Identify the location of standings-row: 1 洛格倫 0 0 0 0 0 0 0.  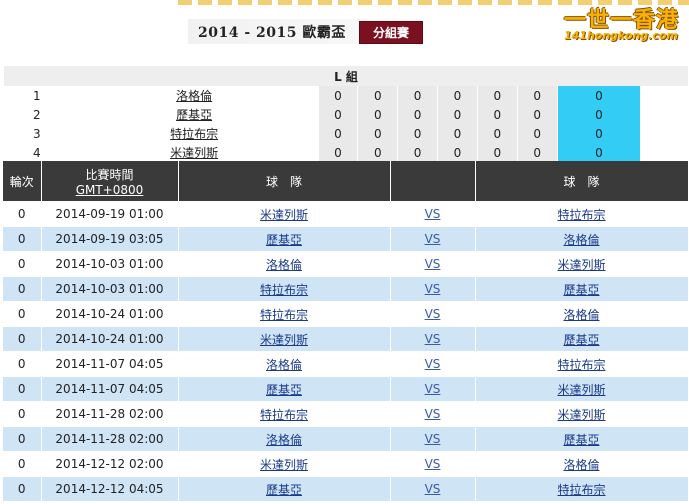
(346, 95).